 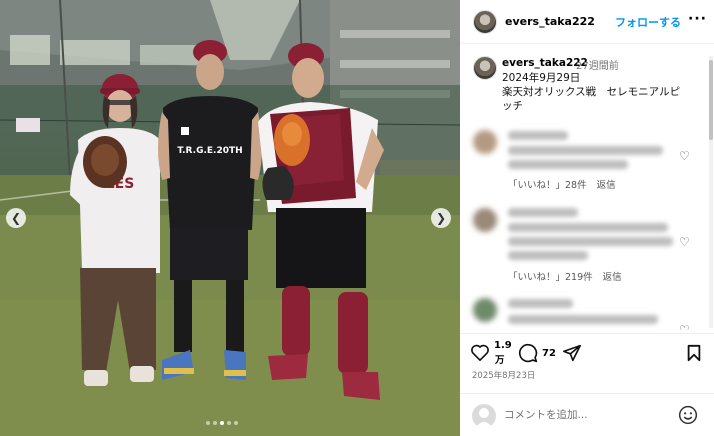 I want to click on follow-button: フォローする, so click(x=648, y=22).